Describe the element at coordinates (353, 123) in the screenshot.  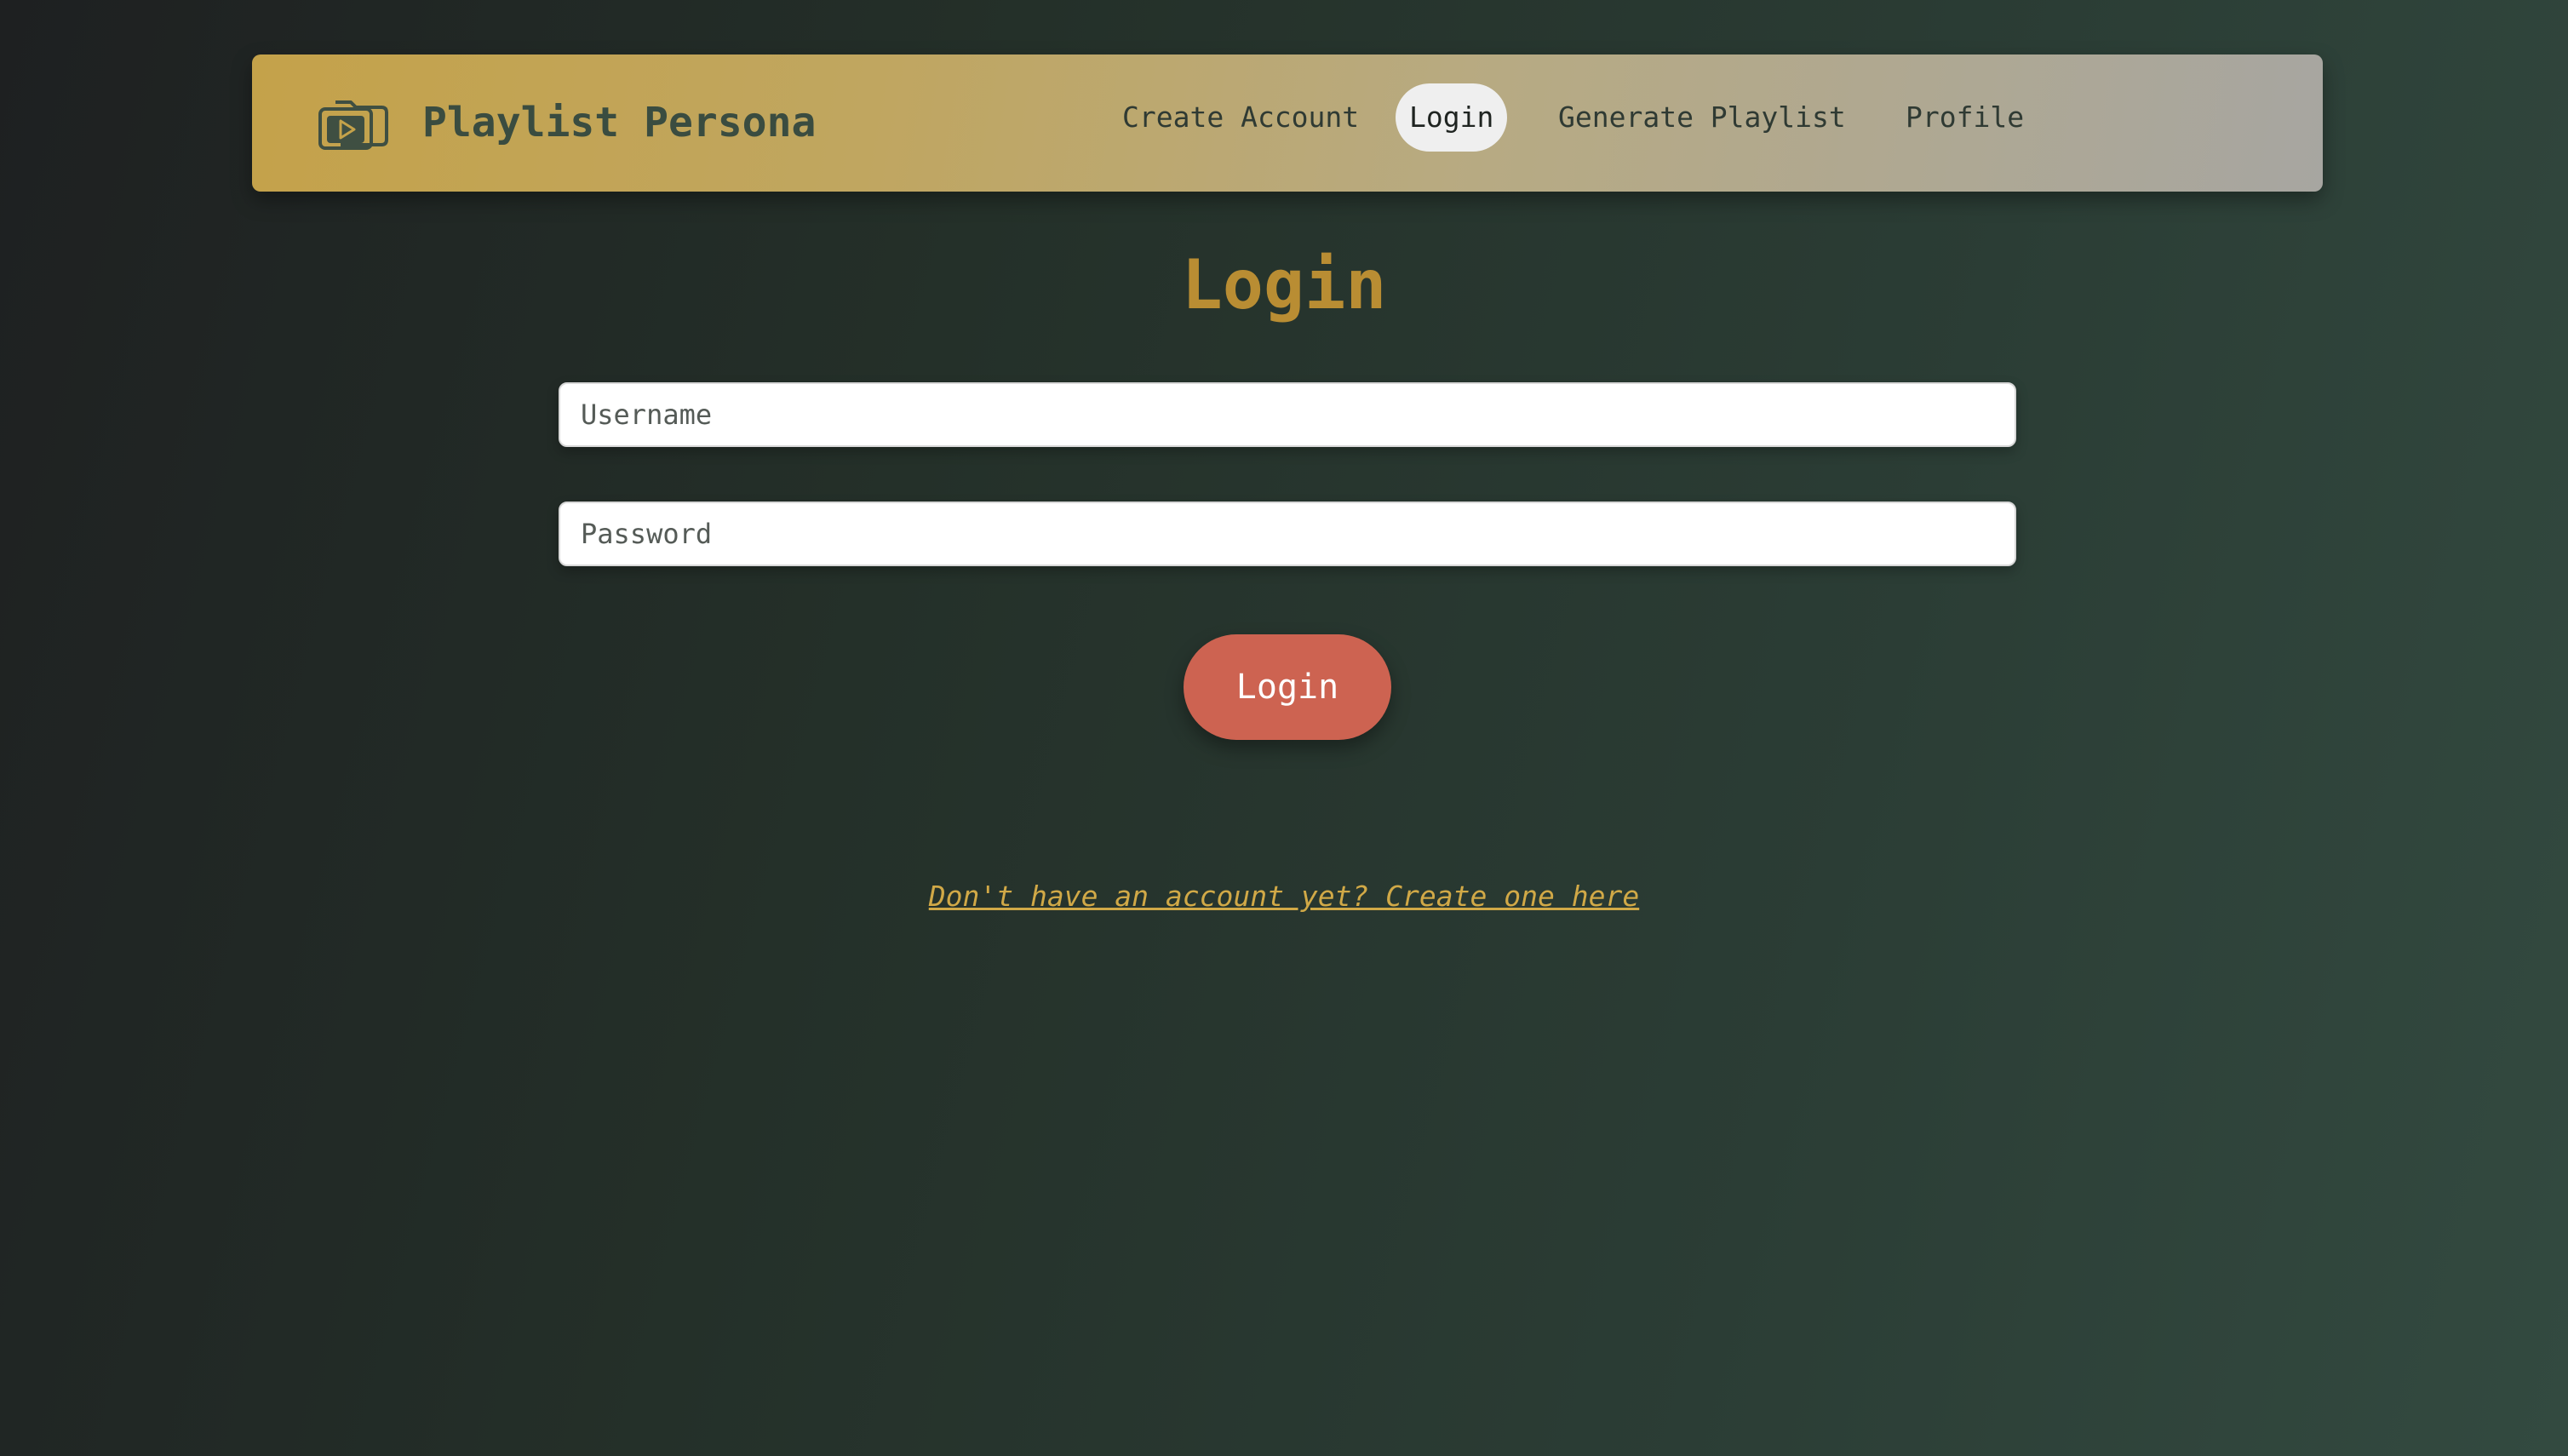
I see `playlist-folder-icon` at that location.